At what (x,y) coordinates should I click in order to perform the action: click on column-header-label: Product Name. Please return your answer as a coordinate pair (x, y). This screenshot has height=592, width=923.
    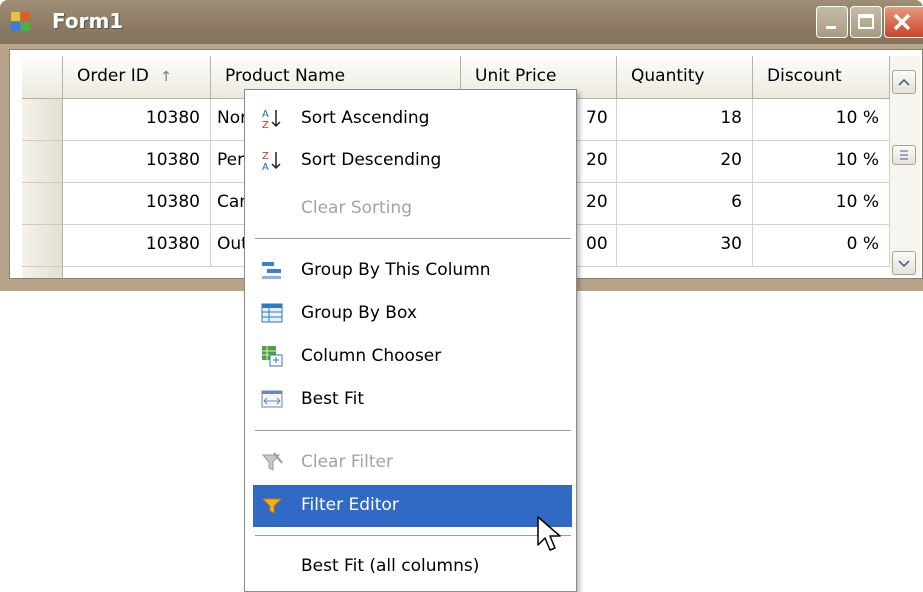
    Looking at the image, I should click on (285, 76).